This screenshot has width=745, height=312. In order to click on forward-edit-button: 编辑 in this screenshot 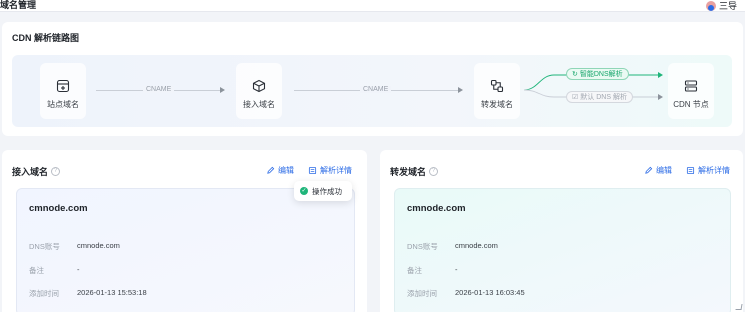, I will do `click(658, 170)`.